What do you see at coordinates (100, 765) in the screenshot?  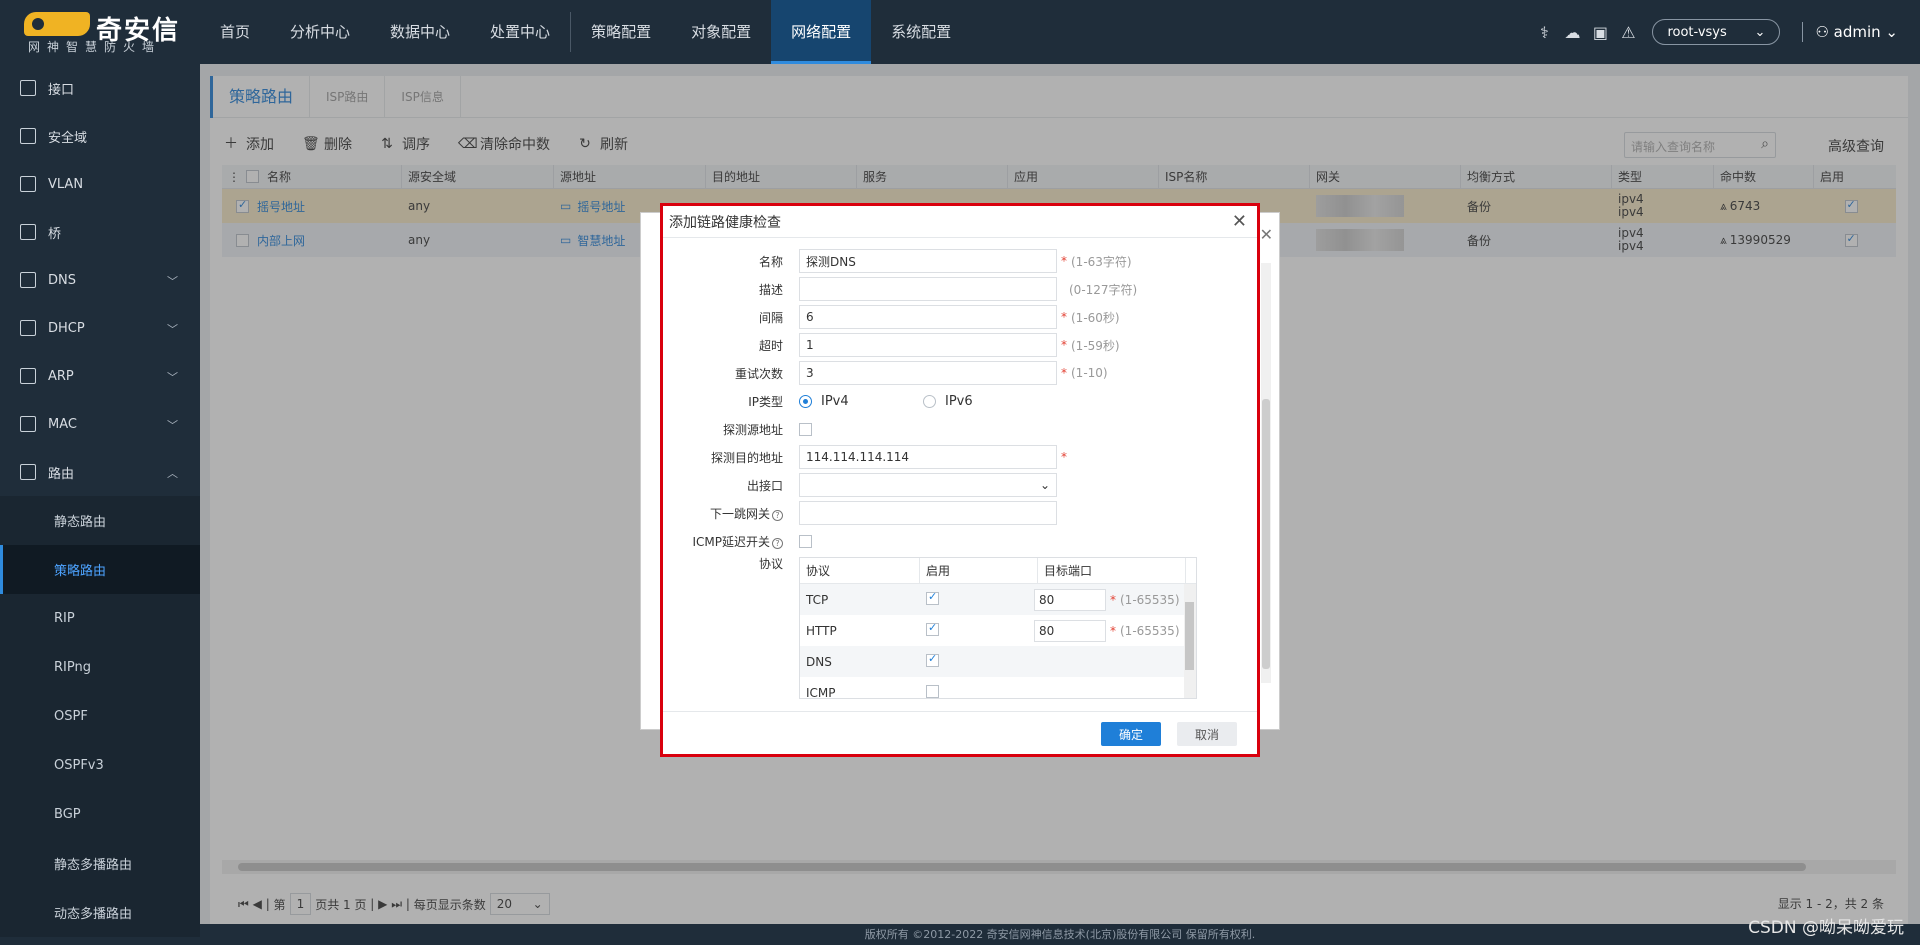 I see `sidebar-sub-ospfv3: OSPFv3` at bounding box center [100, 765].